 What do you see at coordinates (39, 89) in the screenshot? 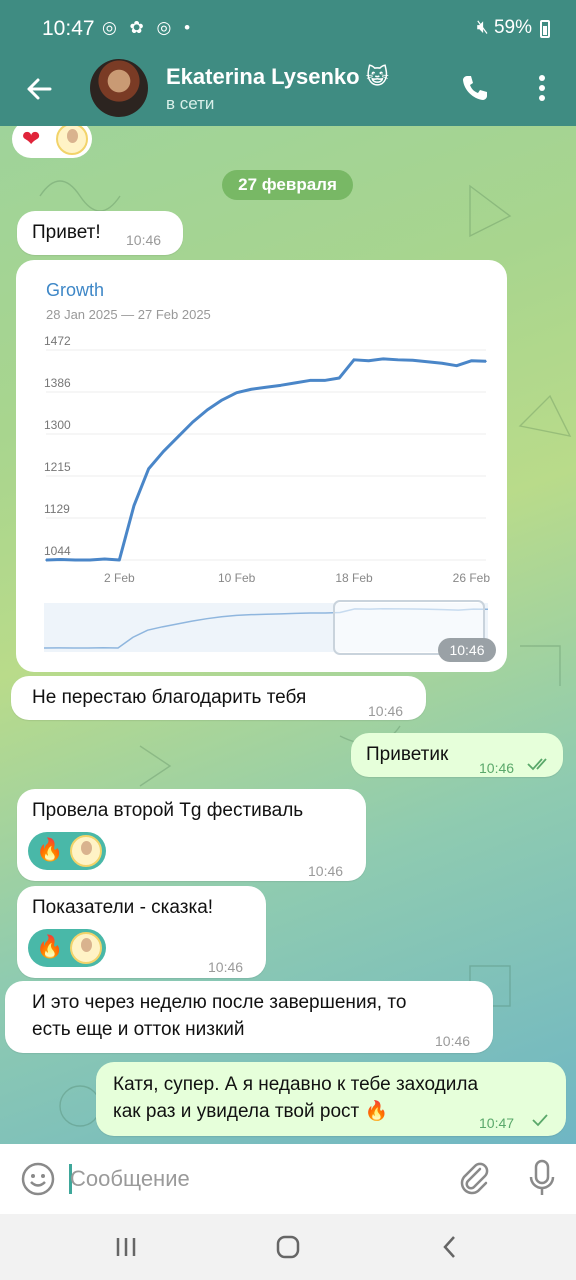
I see `back-arrow-icon` at bounding box center [39, 89].